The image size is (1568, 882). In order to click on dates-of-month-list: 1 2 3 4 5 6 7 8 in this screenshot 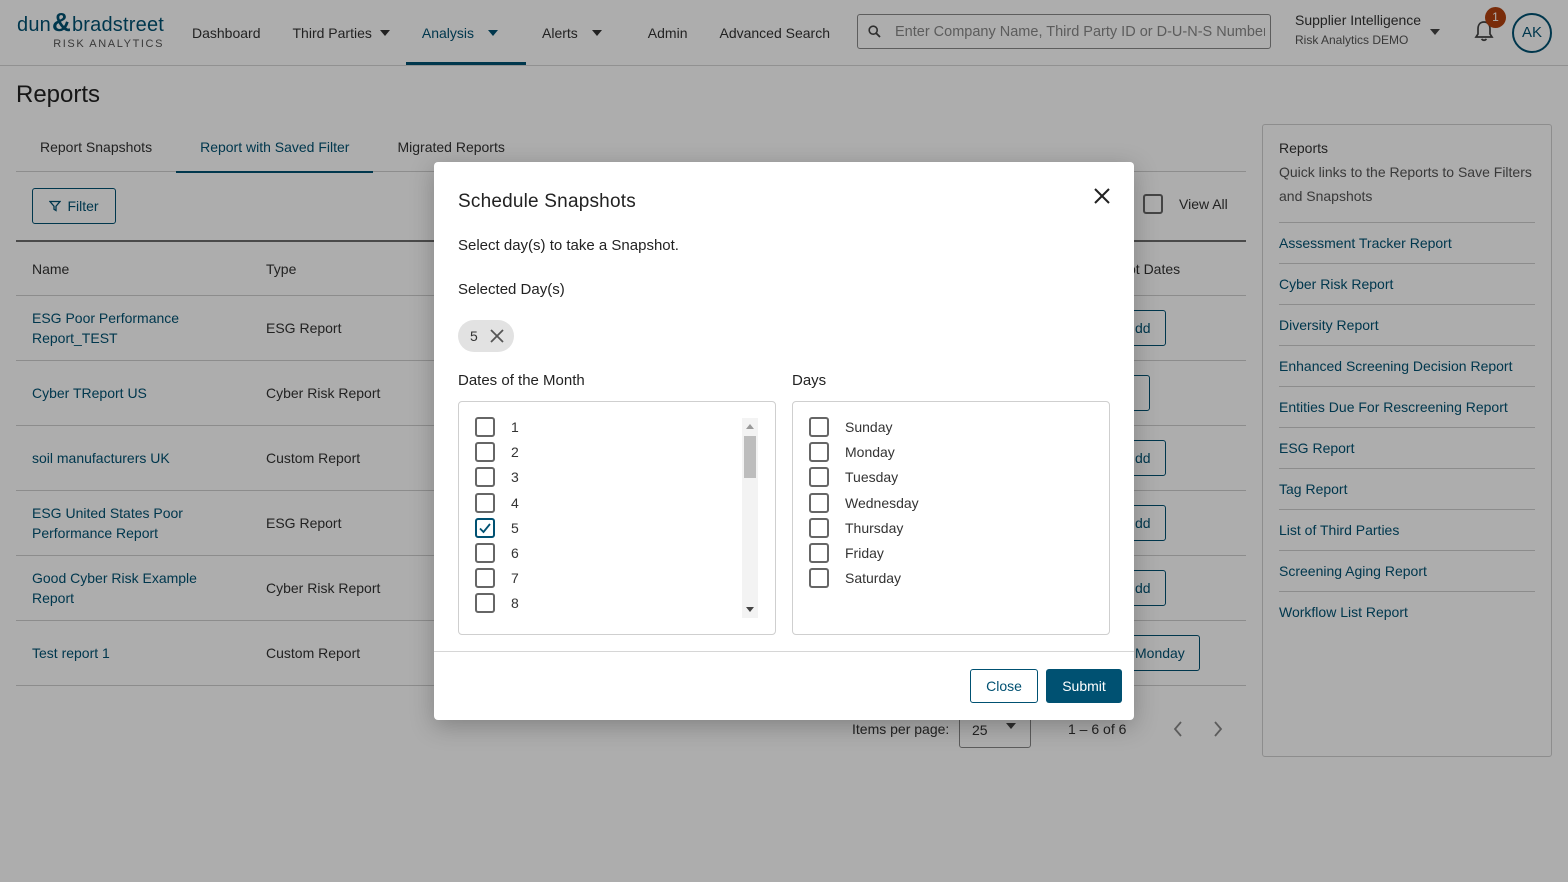, I will do `click(617, 518)`.